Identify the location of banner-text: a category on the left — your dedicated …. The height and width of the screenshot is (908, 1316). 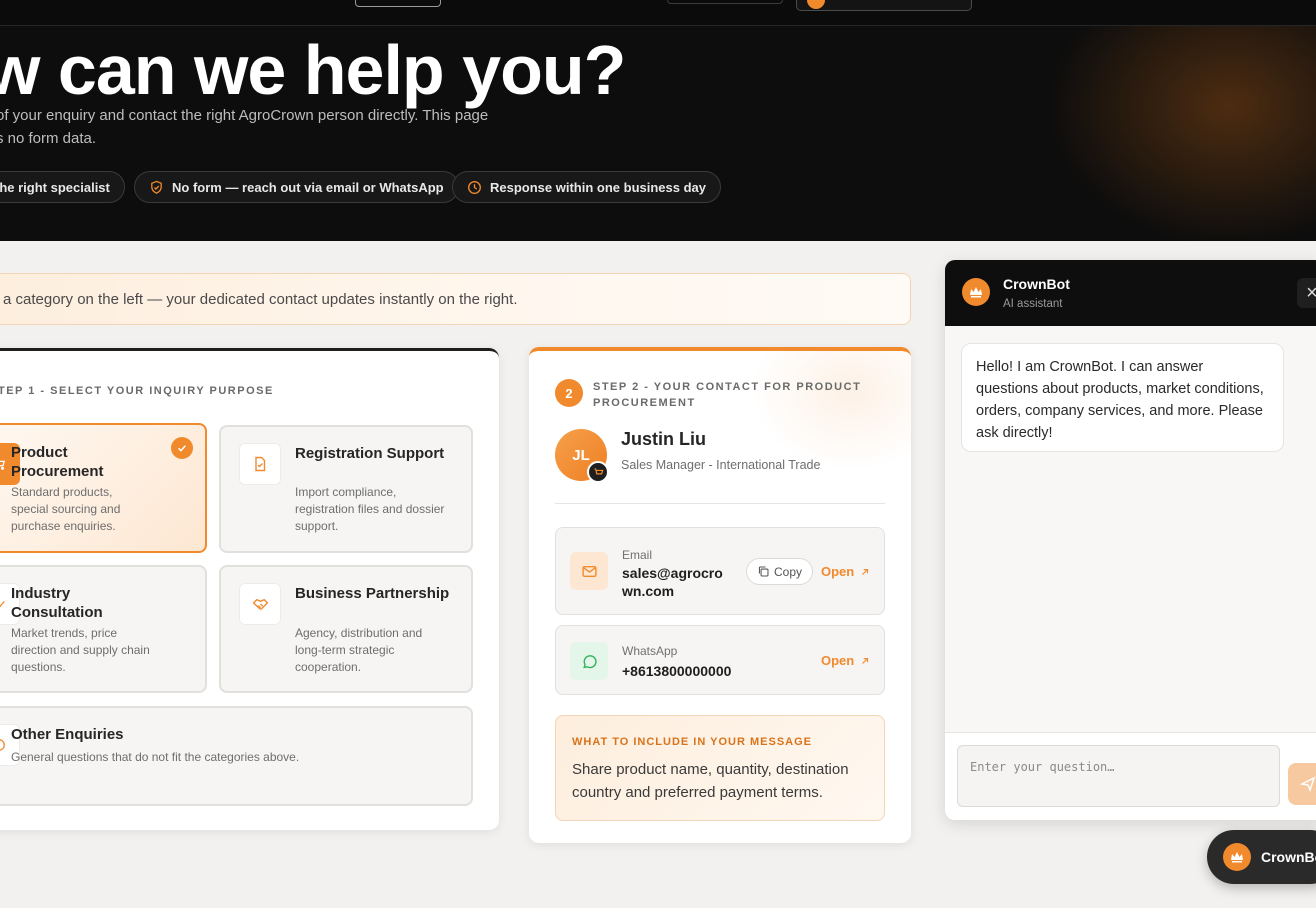
(260, 299).